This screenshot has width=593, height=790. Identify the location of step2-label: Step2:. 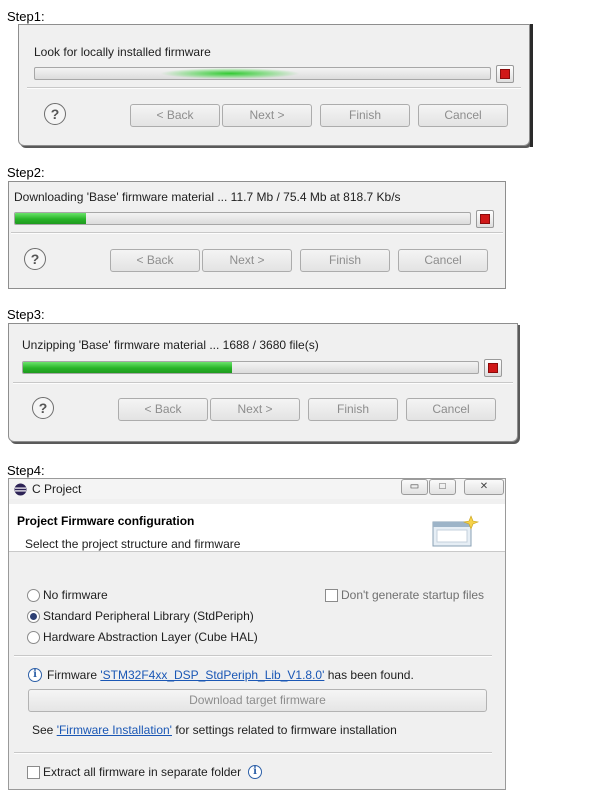
(26, 172).